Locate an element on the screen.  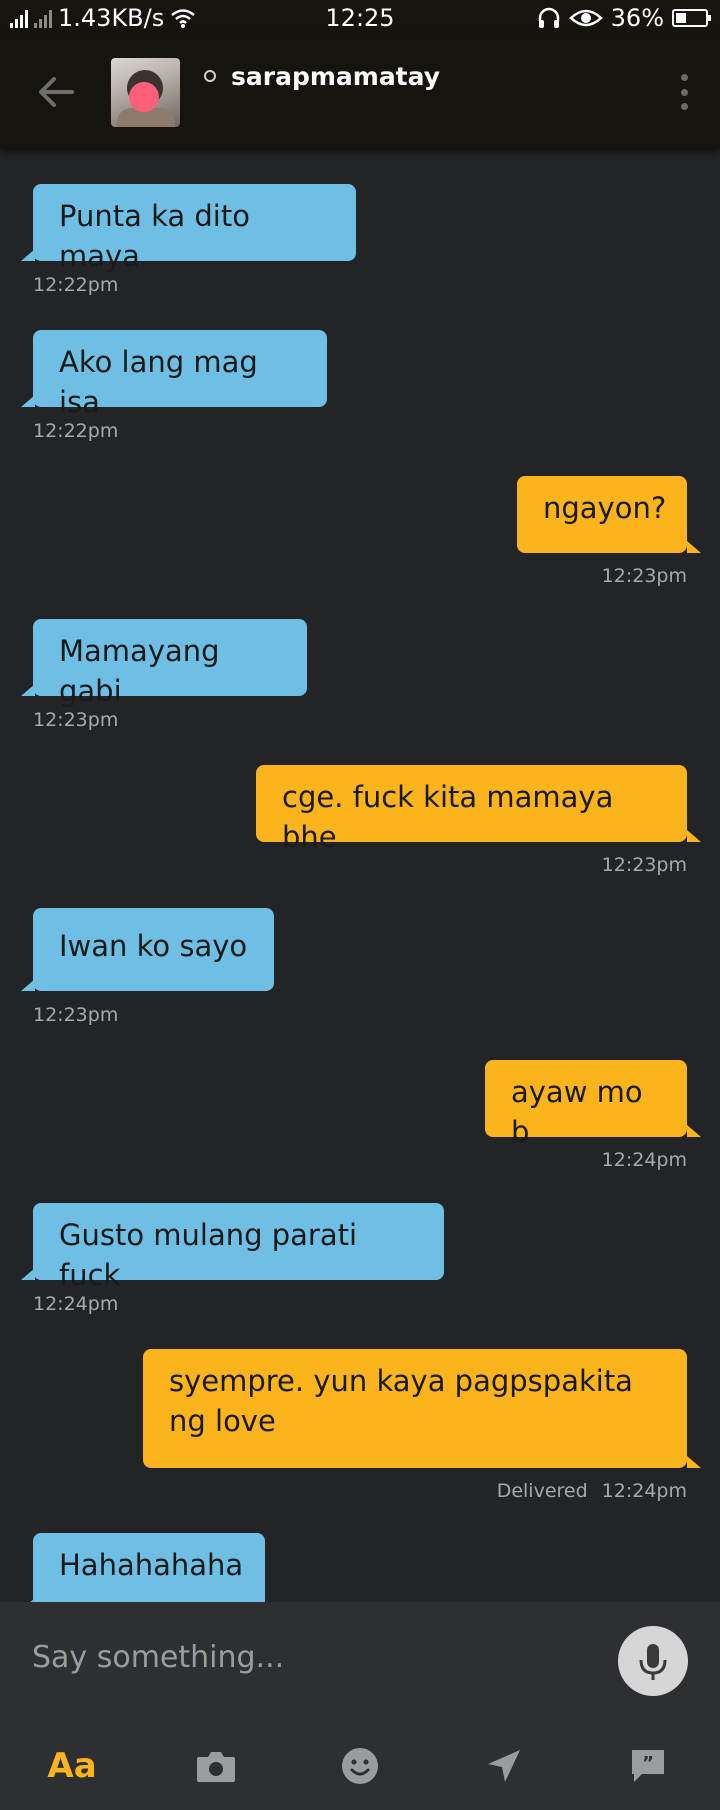
camera-icon is located at coordinates (216, 1767).